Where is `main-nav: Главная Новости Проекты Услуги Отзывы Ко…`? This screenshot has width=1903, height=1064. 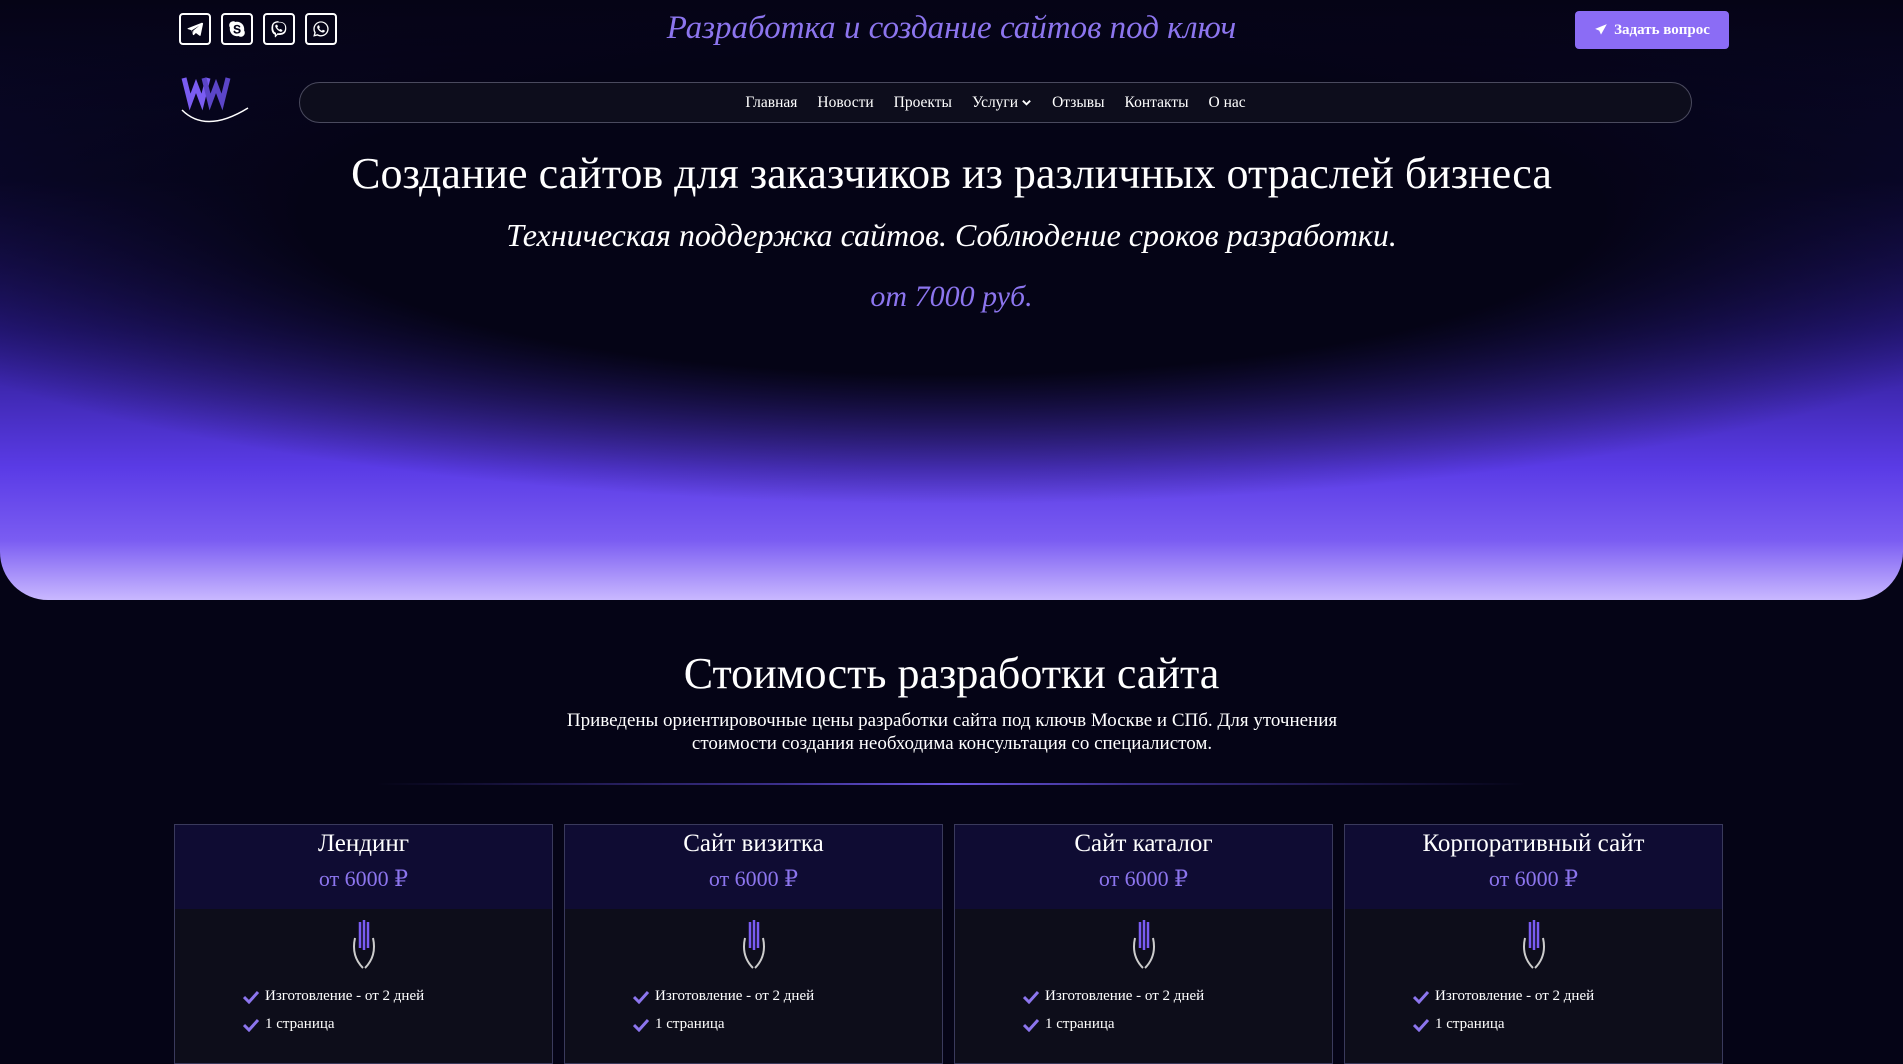 main-nav: Главная Новости Проекты Услуги Отзывы Ко… is located at coordinates (995, 102).